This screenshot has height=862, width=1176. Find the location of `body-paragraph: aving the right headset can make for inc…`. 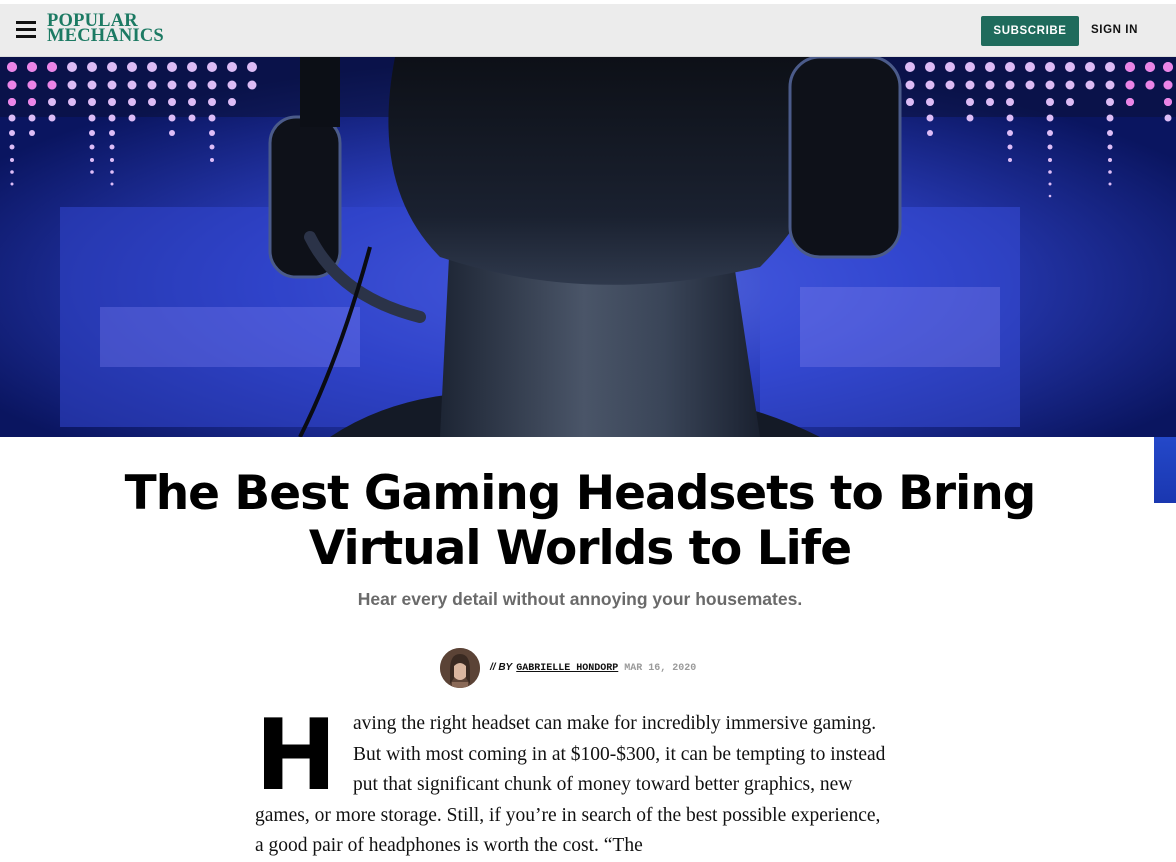

body-paragraph: aving the right headset can make for inc… is located at coordinates (570, 784).